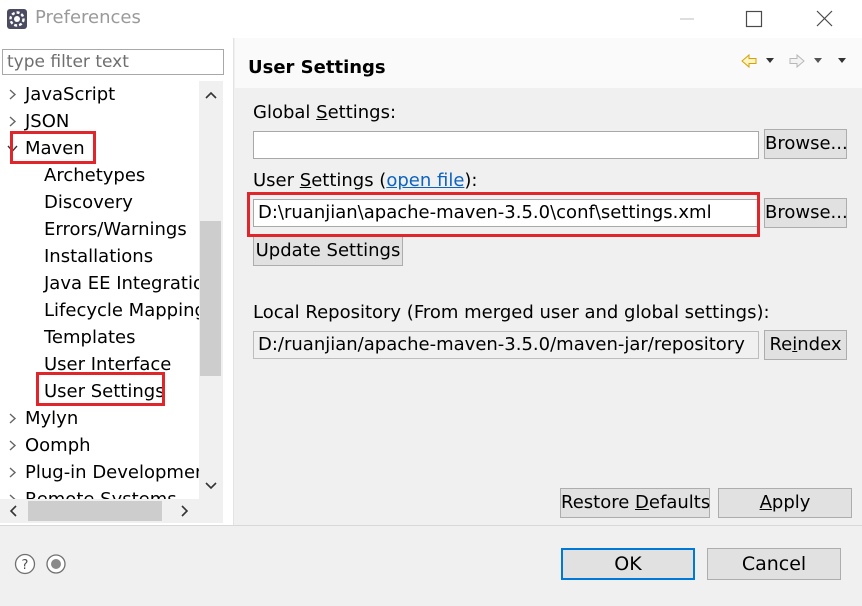 The image size is (862, 606). I want to click on tree-vertical-scrollbar, so click(211, 290).